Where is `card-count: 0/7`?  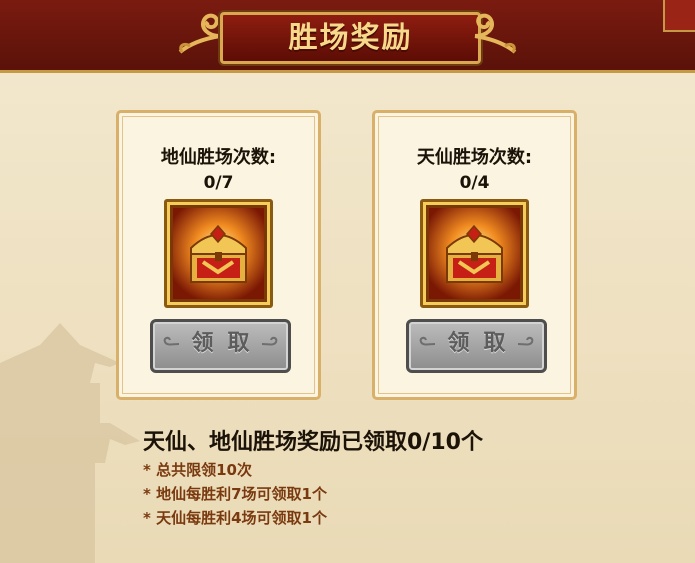 card-count: 0/7 is located at coordinates (218, 183).